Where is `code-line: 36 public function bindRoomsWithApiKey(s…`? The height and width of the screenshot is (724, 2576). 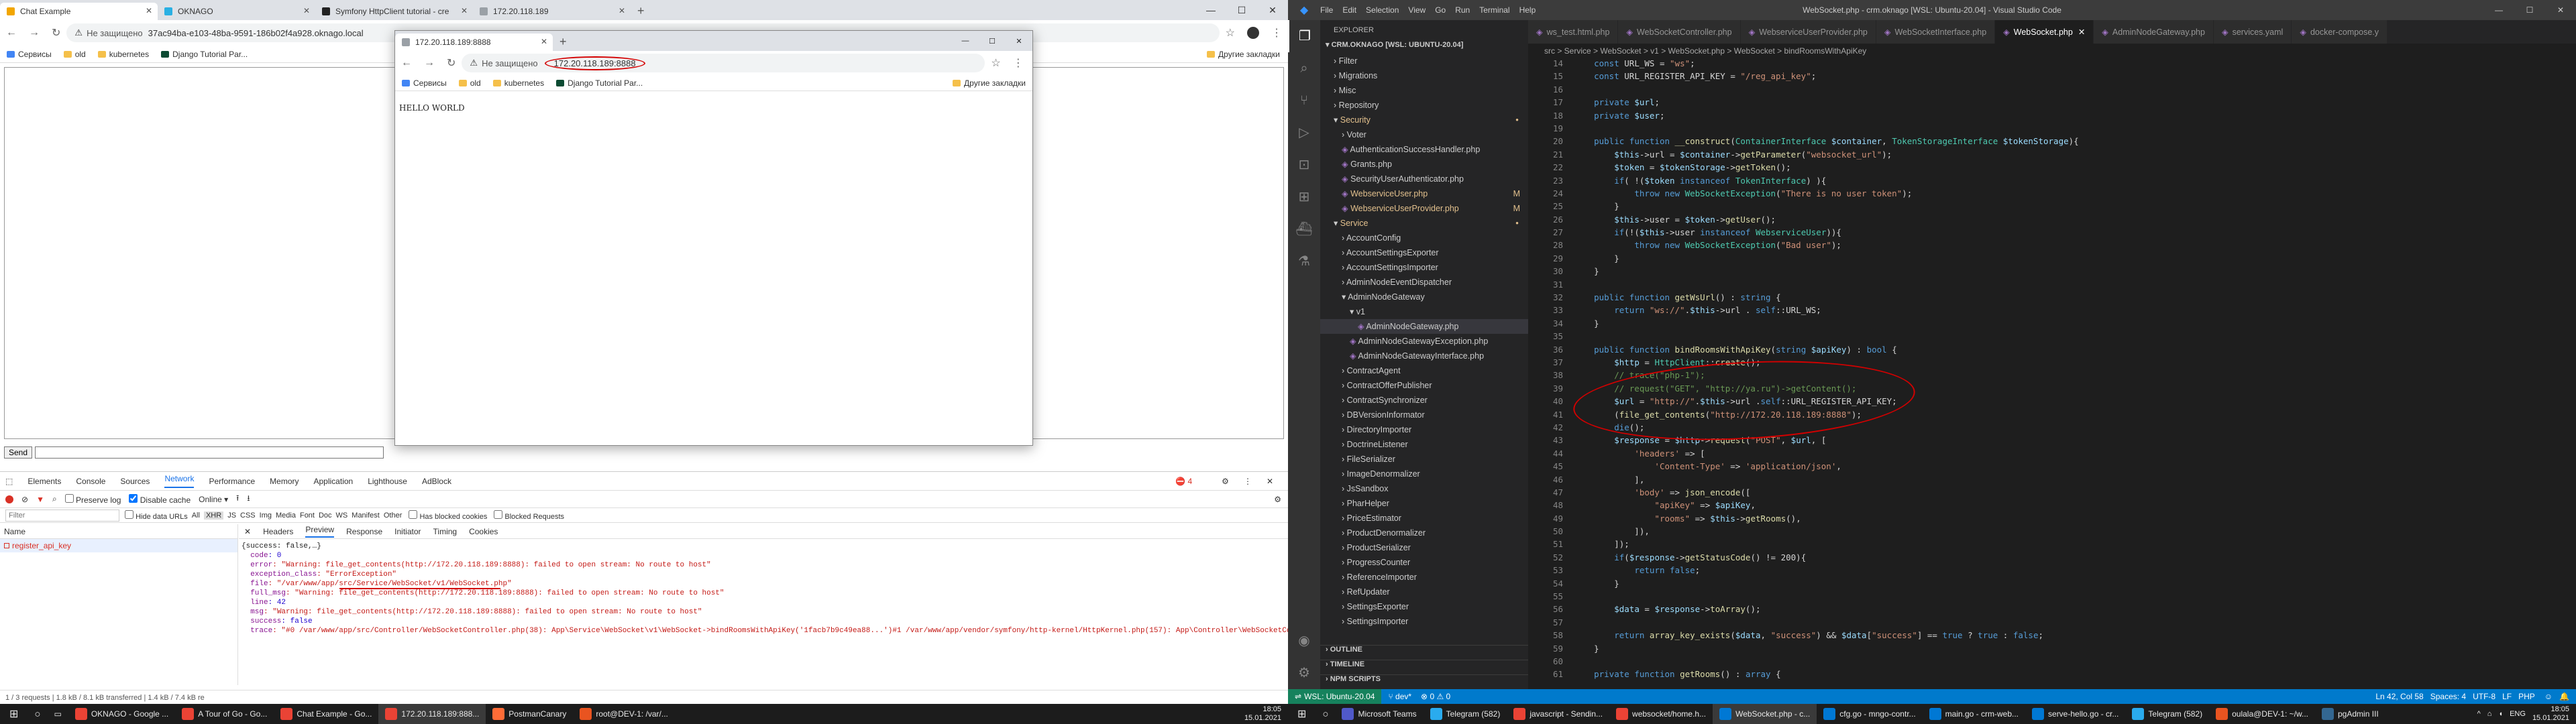 code-line: 36 public function bindRoomsWithApiKey(s… is located at coordinates (2052, 351).